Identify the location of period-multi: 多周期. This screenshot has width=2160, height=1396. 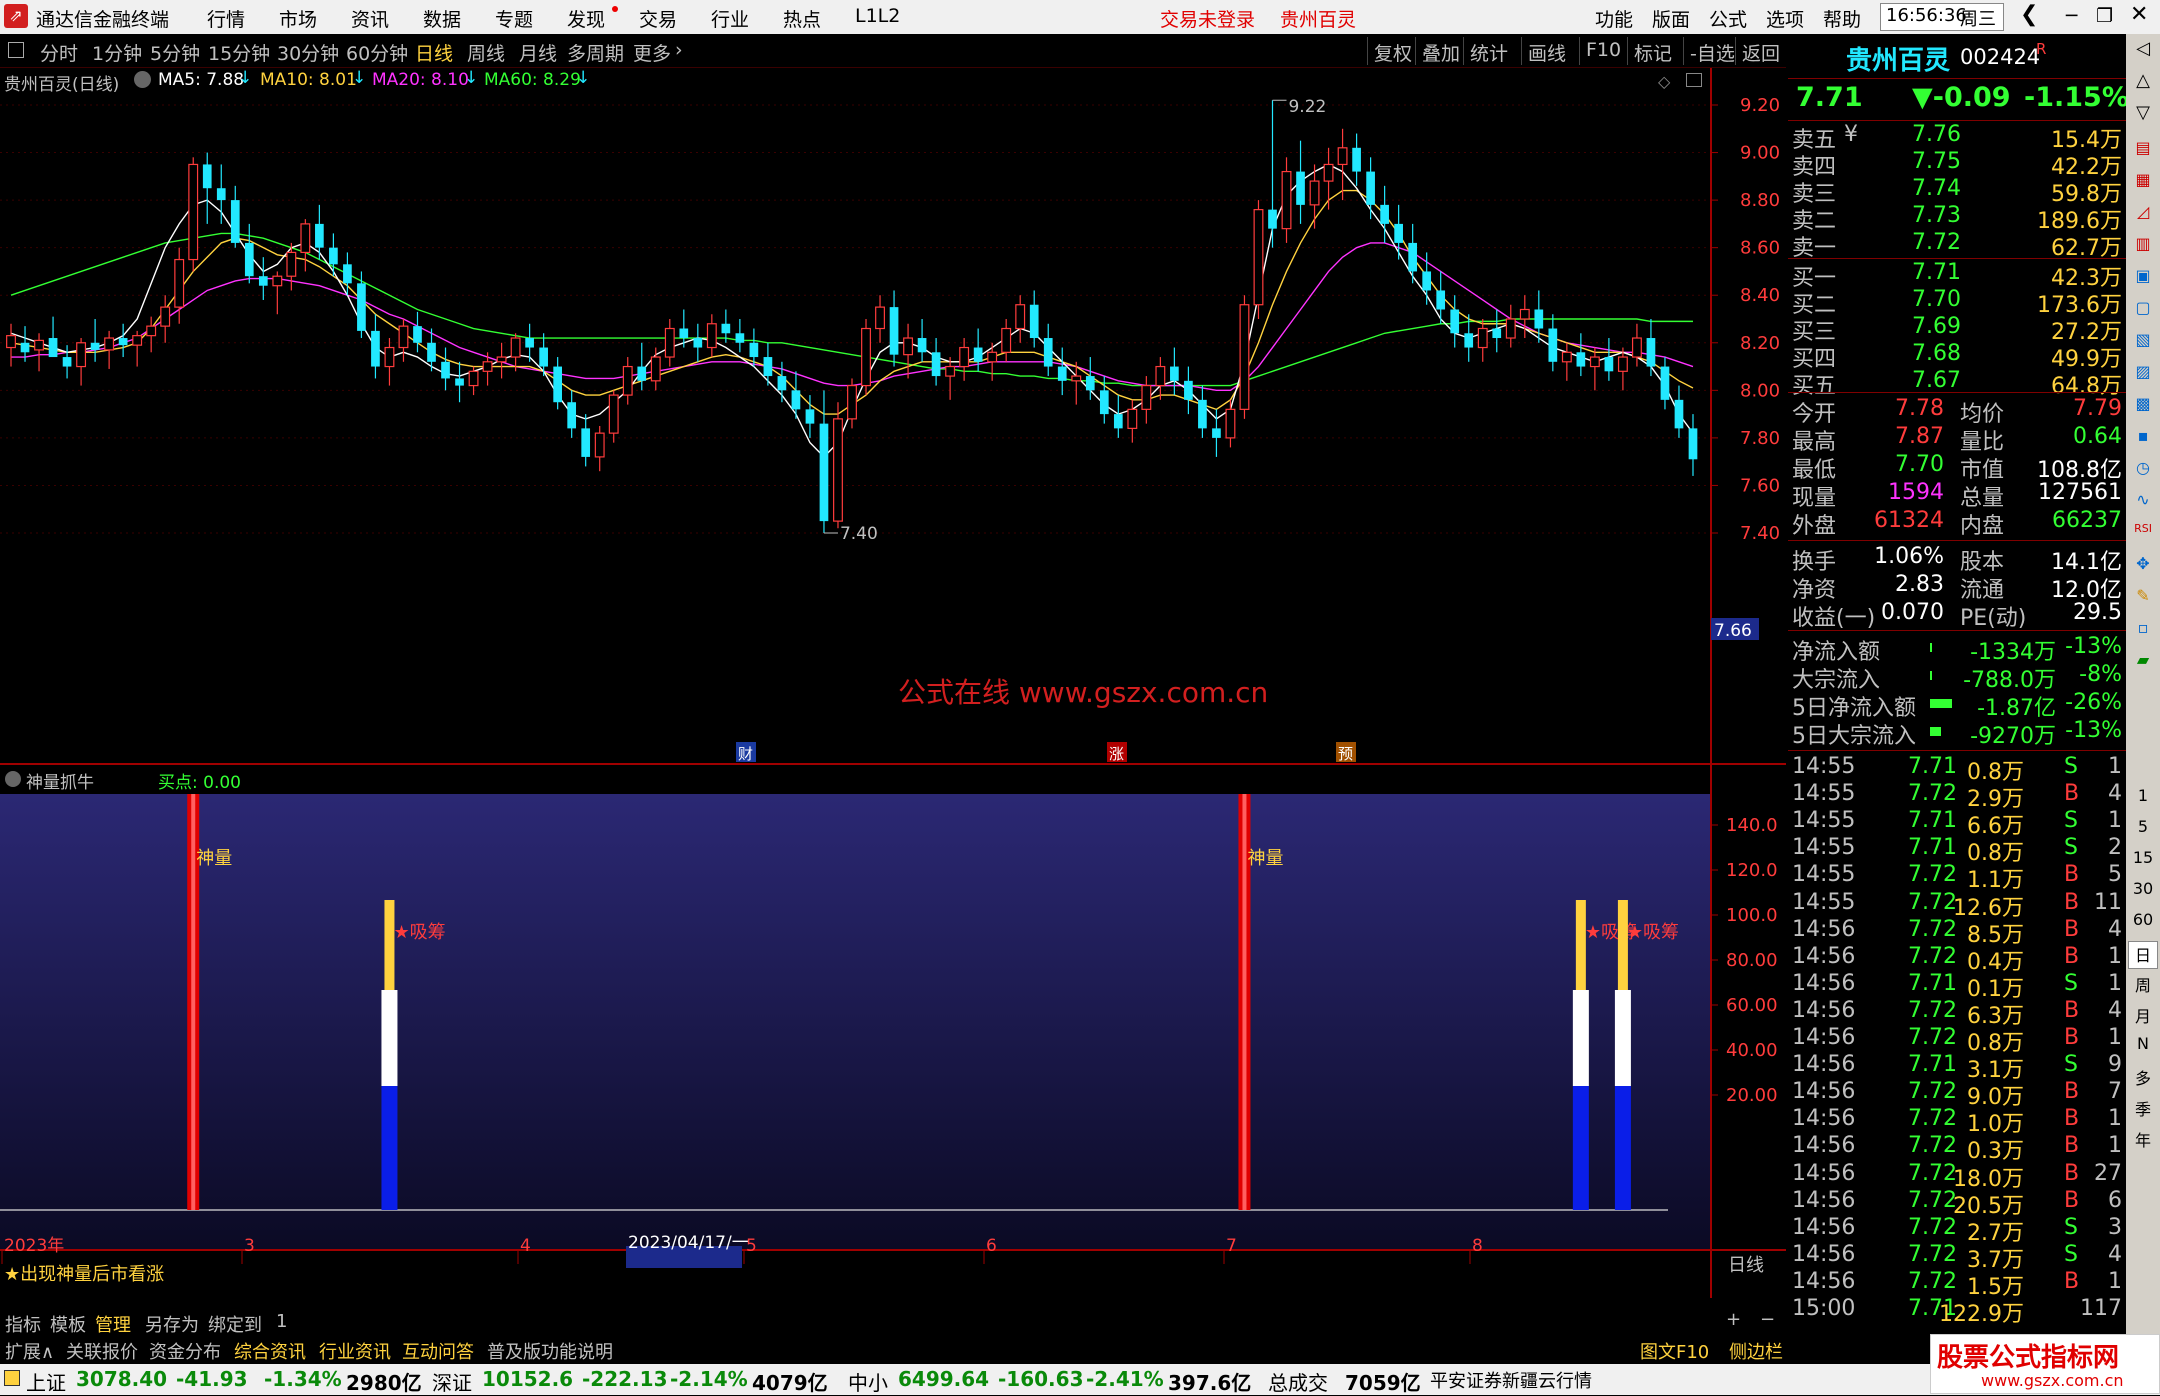
(595, 52).